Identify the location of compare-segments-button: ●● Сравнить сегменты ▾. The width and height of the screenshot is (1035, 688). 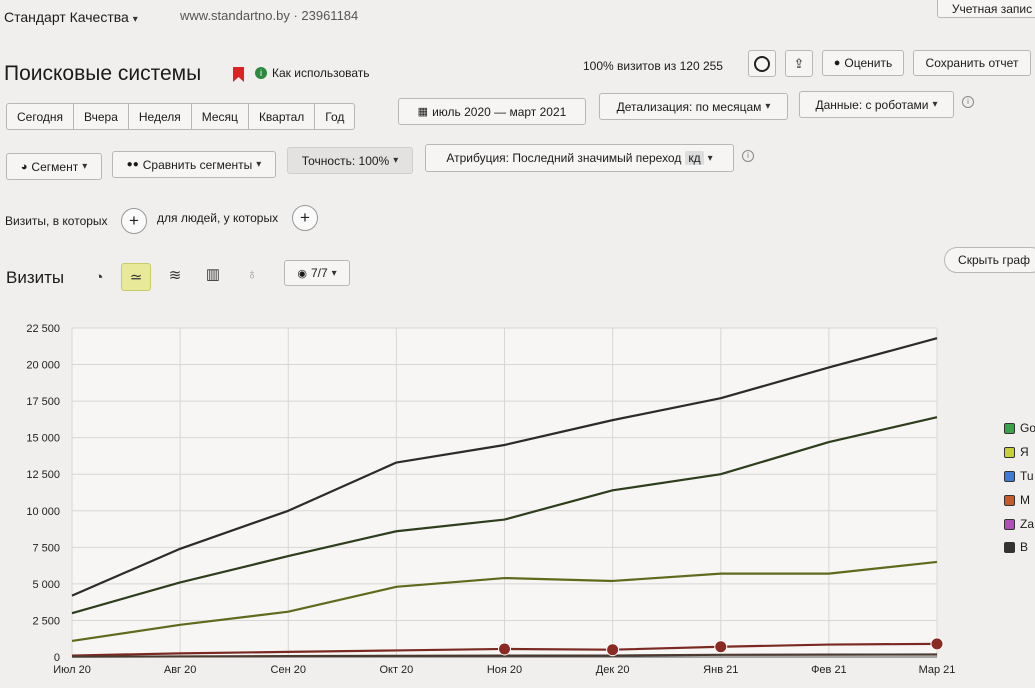
(194, 164).